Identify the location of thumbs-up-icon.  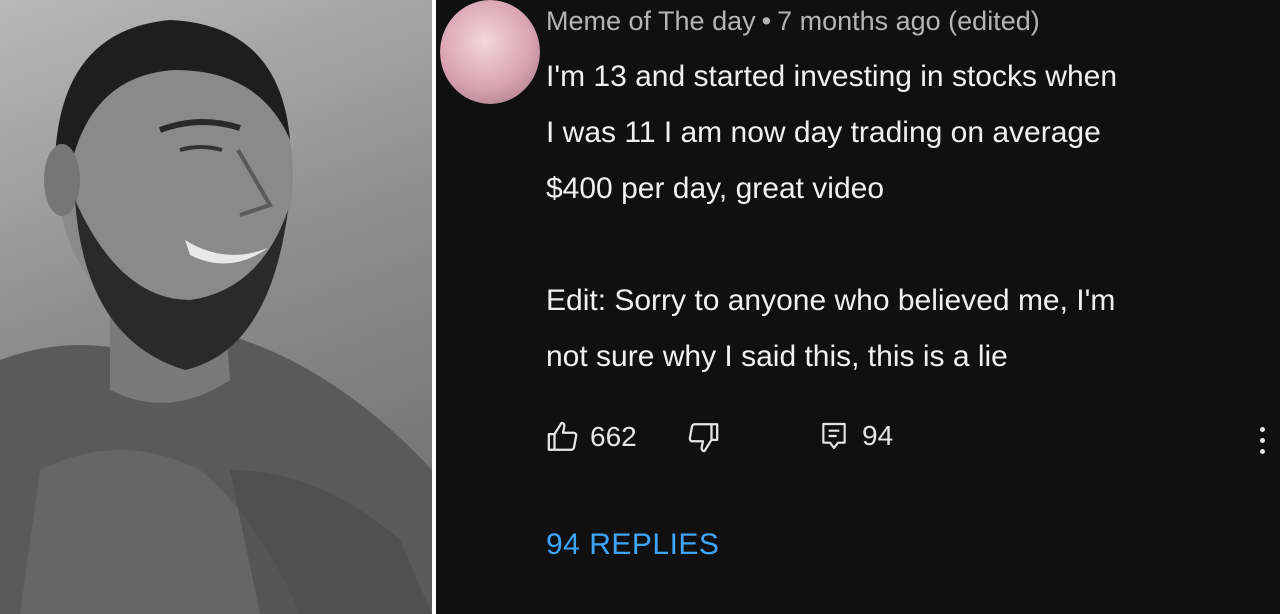
(562, 436).